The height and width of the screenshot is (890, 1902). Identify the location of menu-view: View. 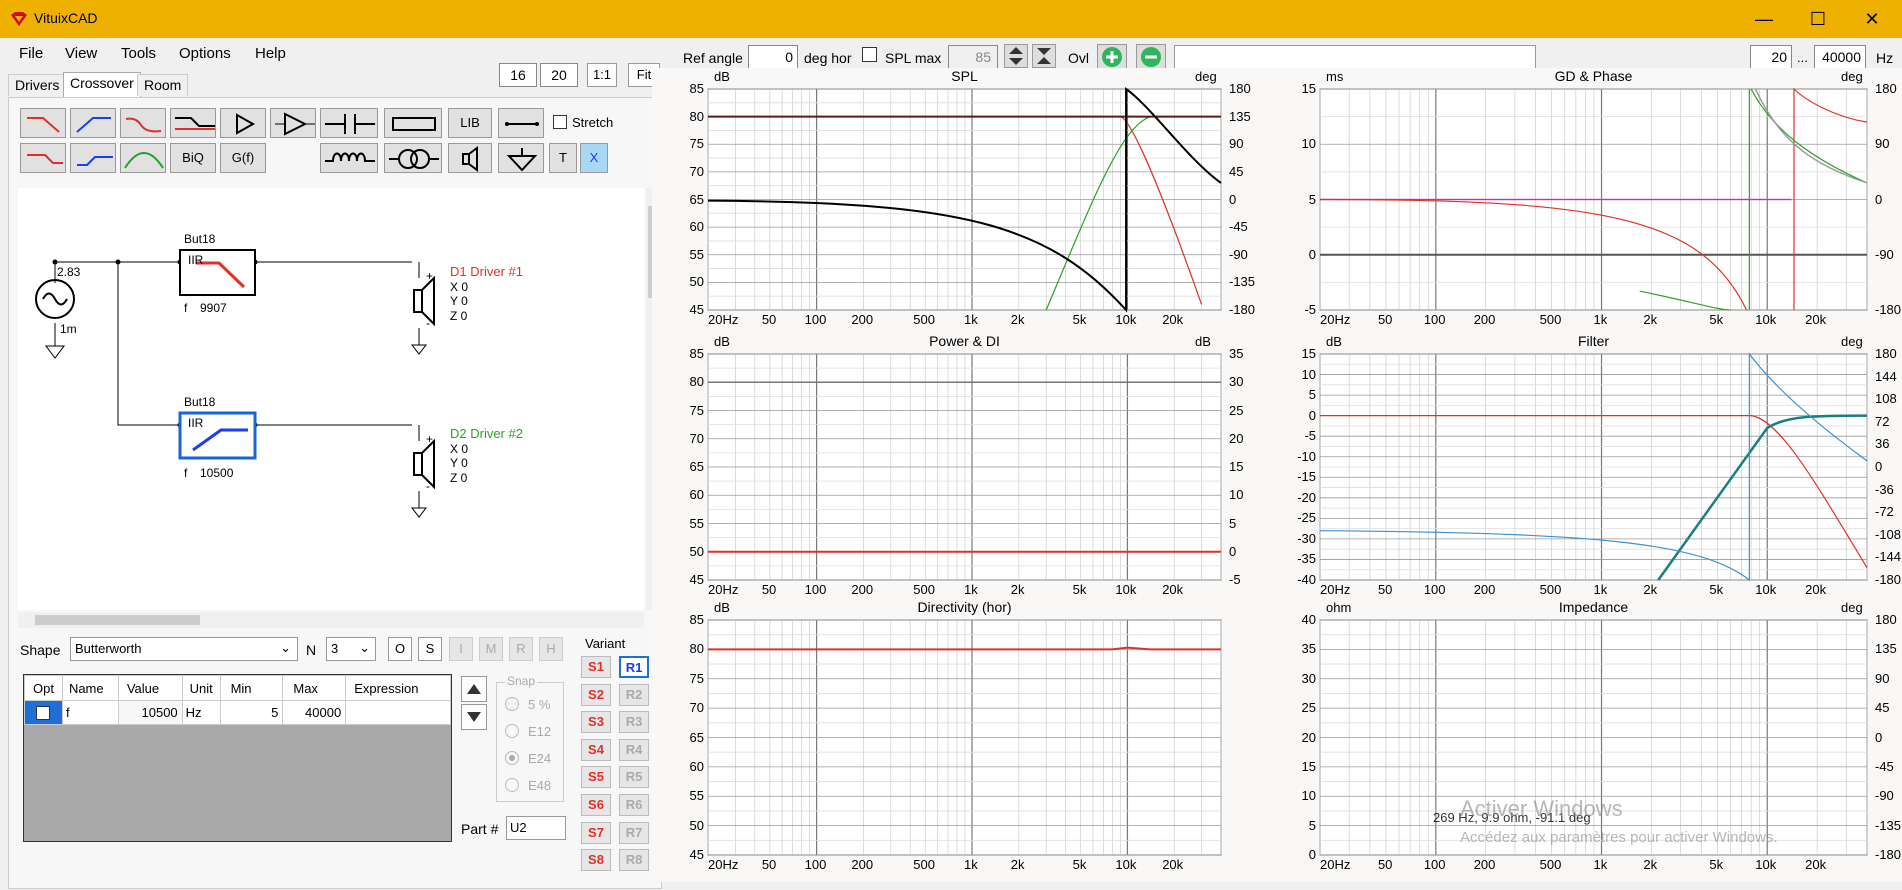
(81, 53).